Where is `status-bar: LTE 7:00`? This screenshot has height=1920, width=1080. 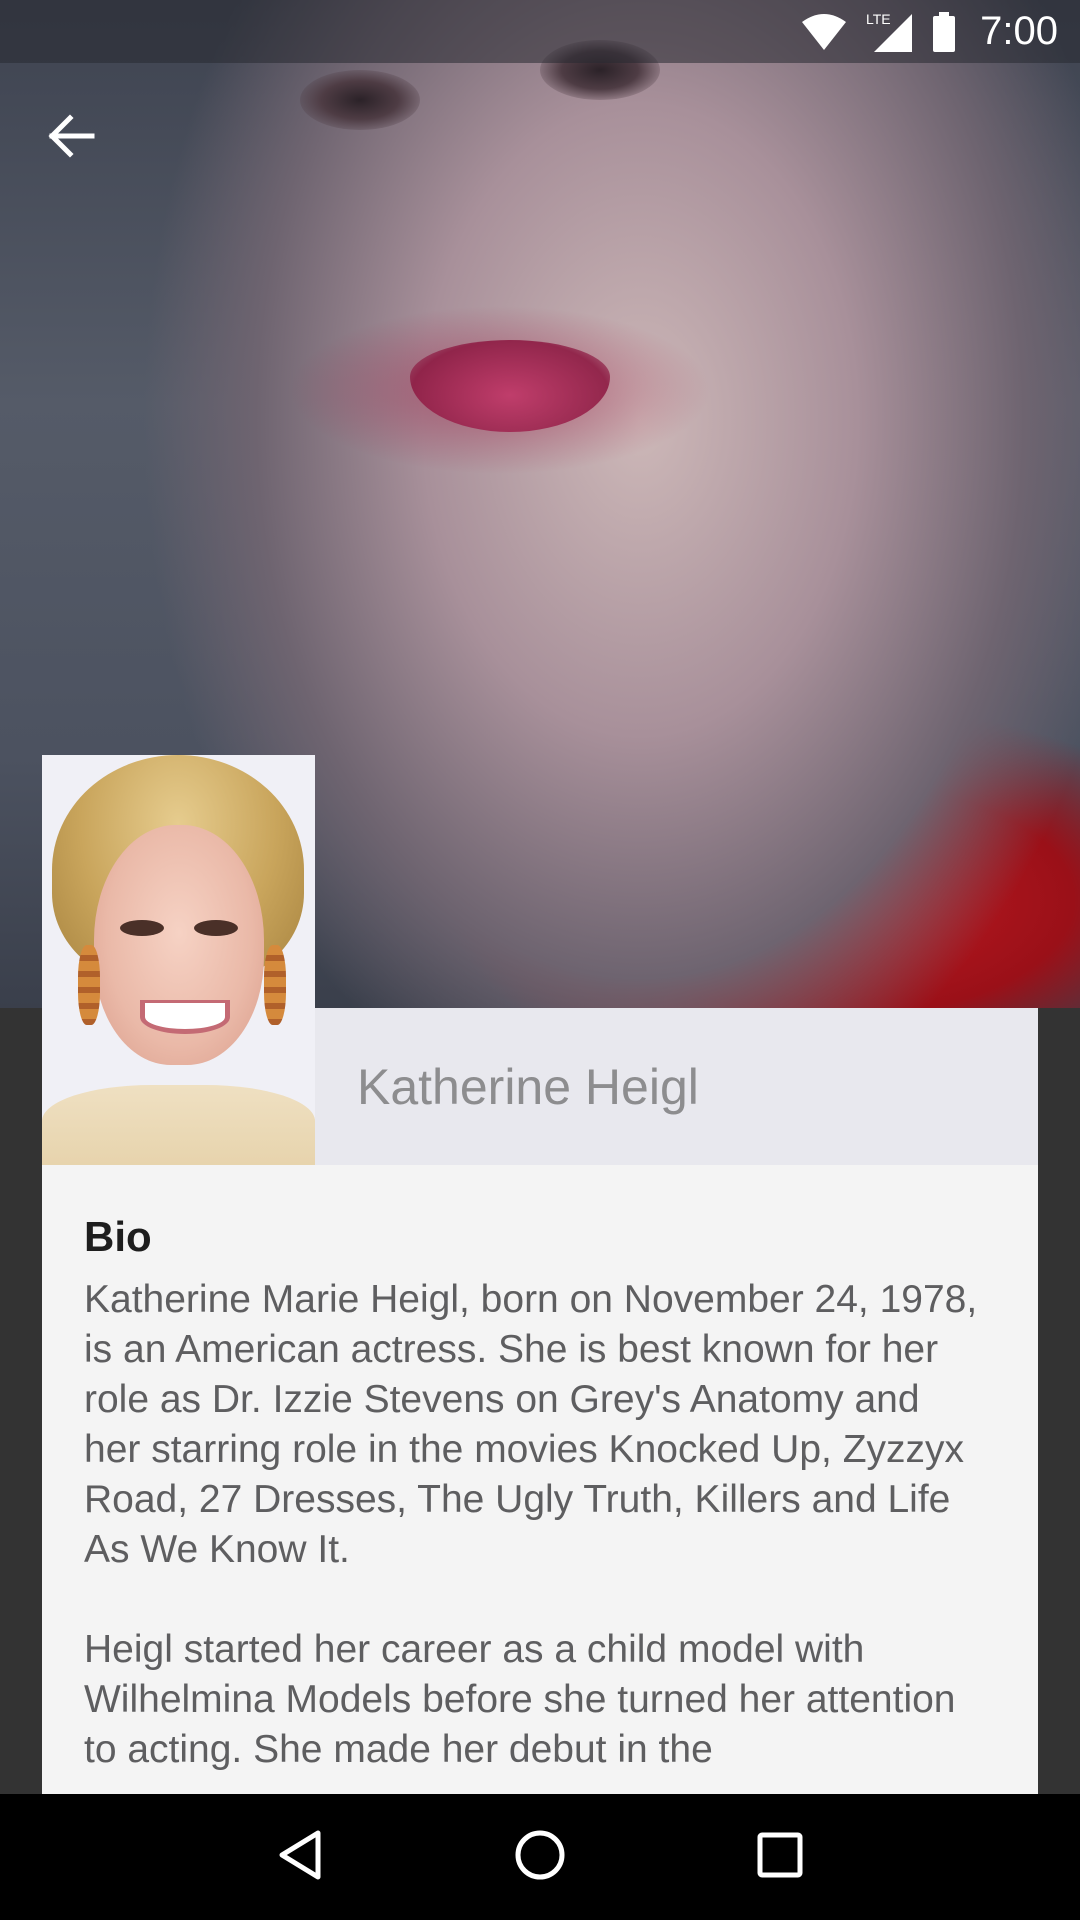
status-bar: LTE 7:00 is located at coordinates (540, 31).